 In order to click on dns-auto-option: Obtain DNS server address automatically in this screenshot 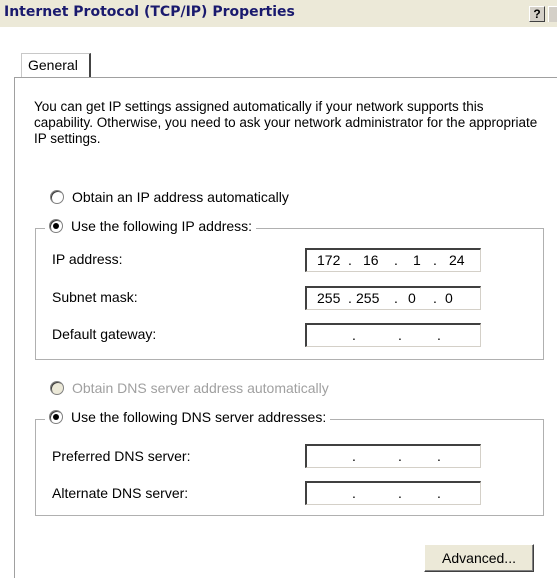, I will do `click(189, 388)`.